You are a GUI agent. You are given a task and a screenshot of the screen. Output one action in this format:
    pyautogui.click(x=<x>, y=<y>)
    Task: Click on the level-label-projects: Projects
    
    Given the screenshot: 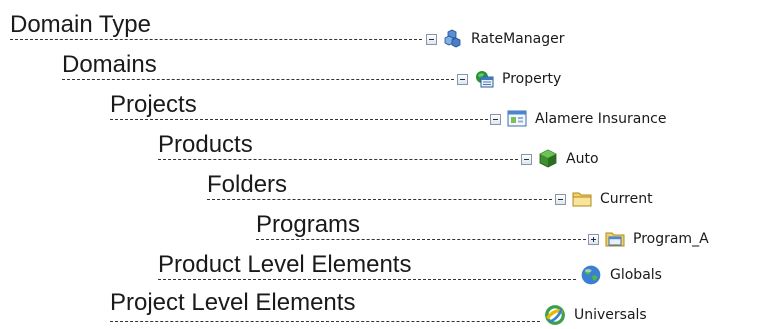 What is the action you would take?
    pyautogui.click(x=153, y=104)
    